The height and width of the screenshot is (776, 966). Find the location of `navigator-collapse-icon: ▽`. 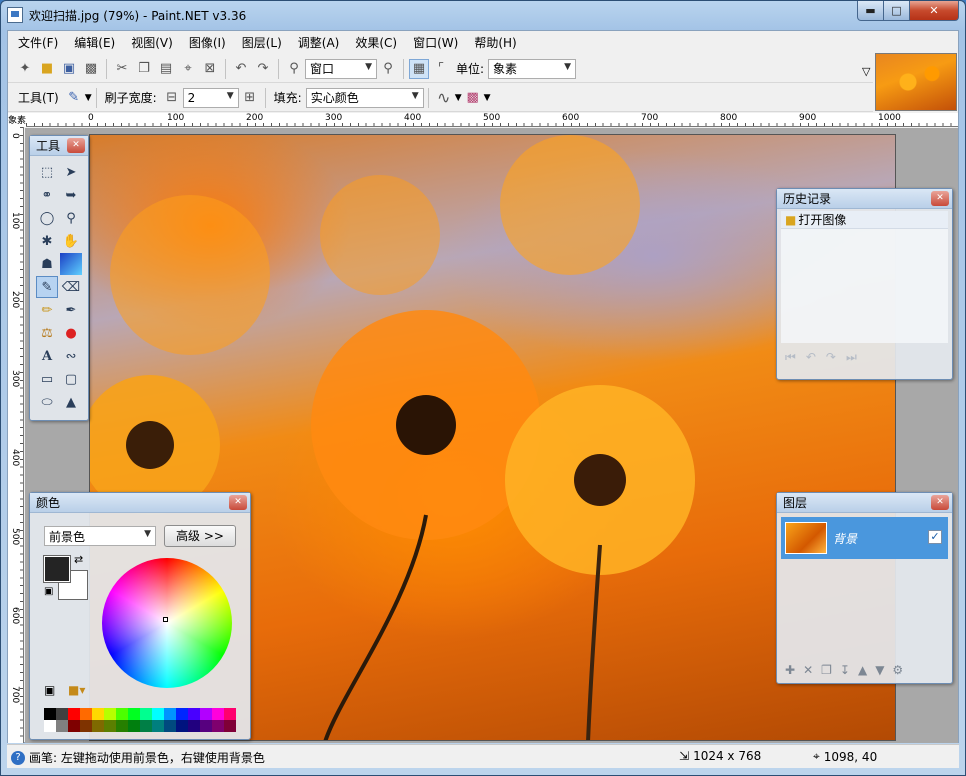

navigator-collapse-icon: ▽ is located at coordinates (866, 71).